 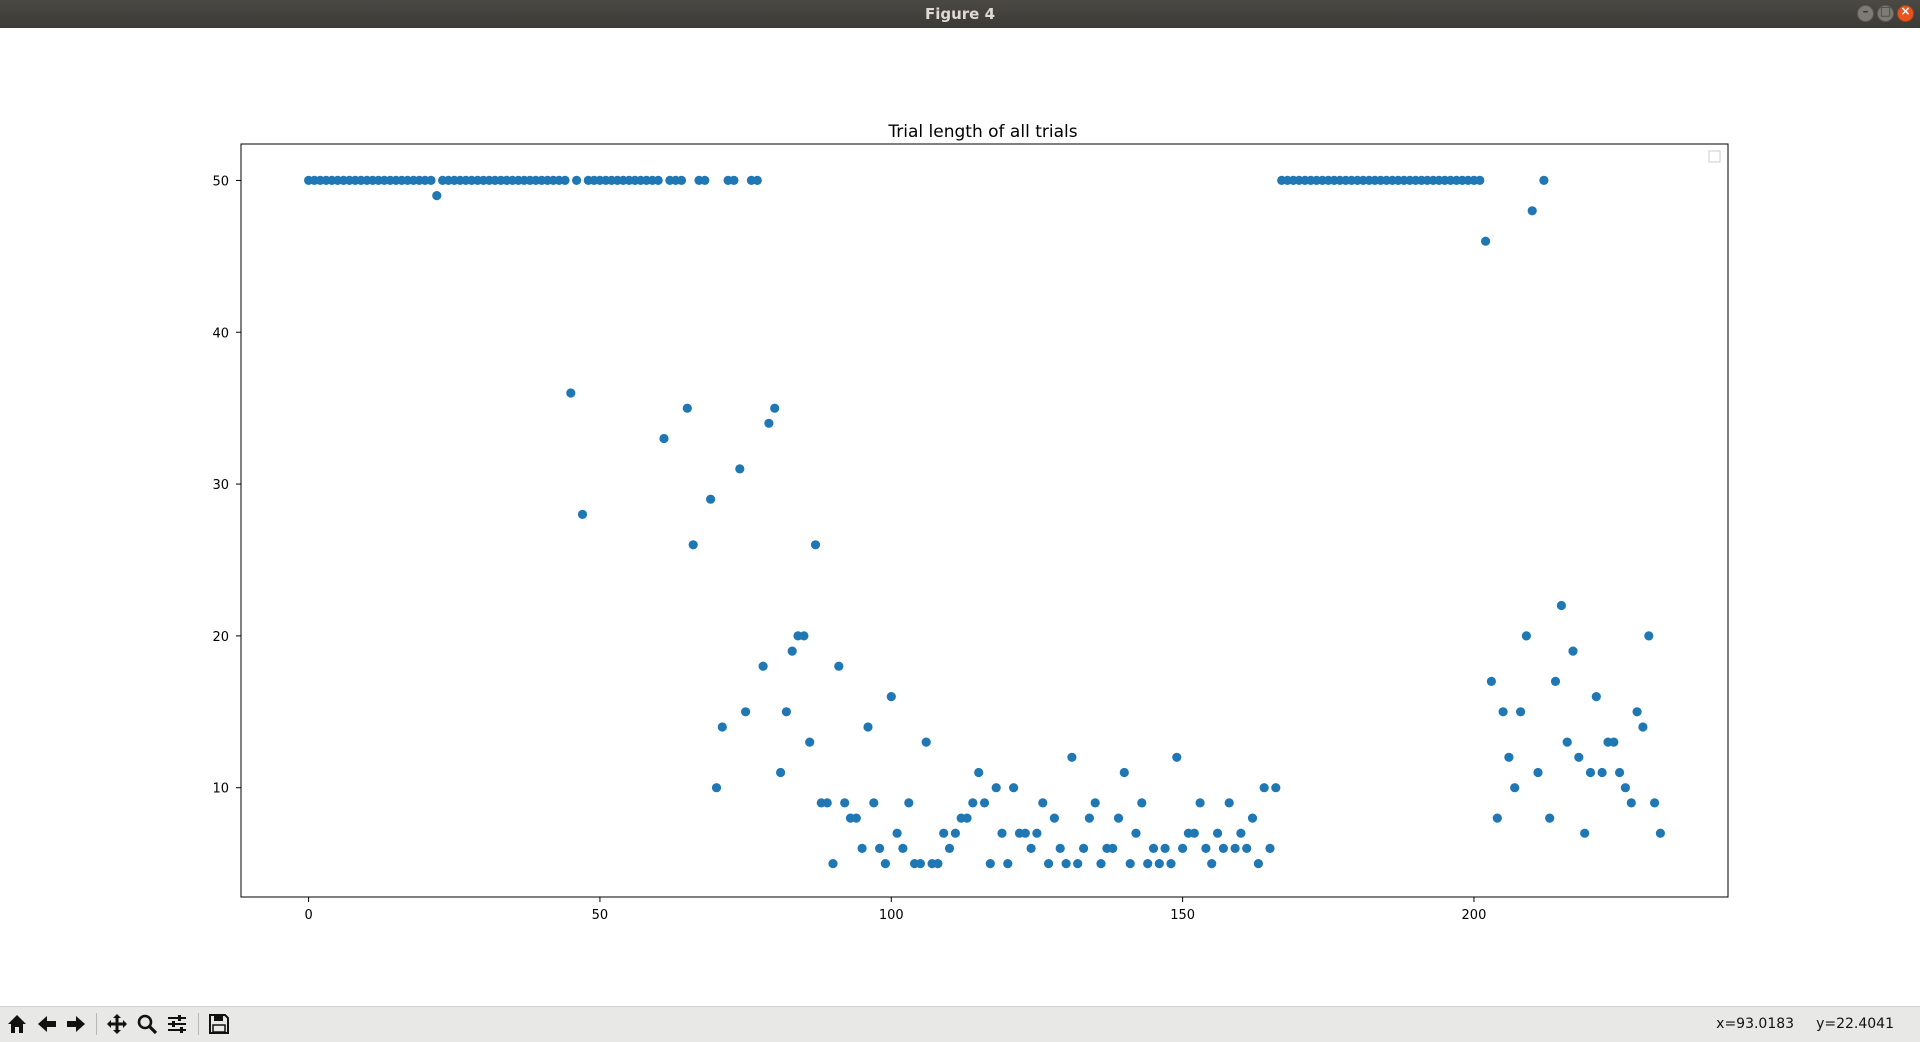 What do you see at coordinates (220, 181) in the screenshot?
I see `y-tick-label: 50` at bounding box center [220, 181].